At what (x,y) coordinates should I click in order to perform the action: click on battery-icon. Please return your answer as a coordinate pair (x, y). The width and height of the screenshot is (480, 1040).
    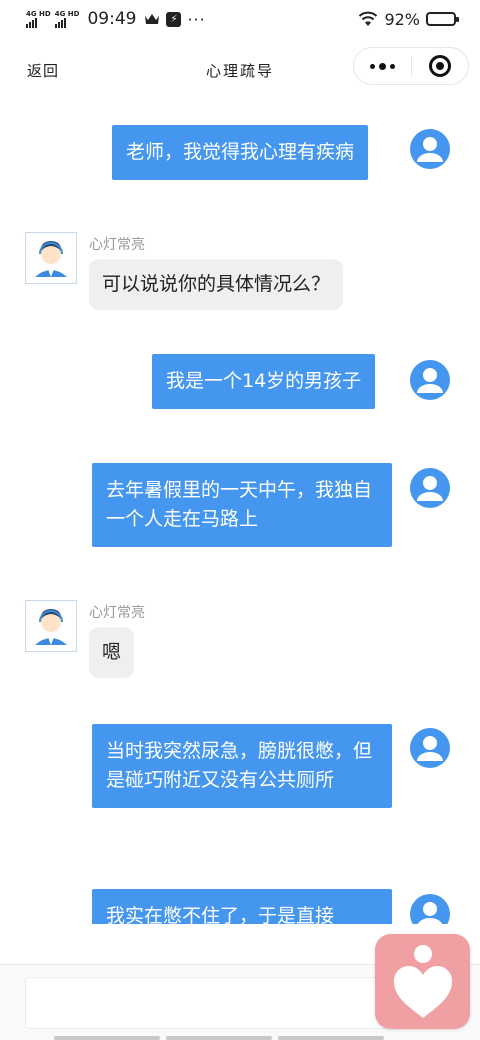
    Looking at the image, I should click on (442, 19).